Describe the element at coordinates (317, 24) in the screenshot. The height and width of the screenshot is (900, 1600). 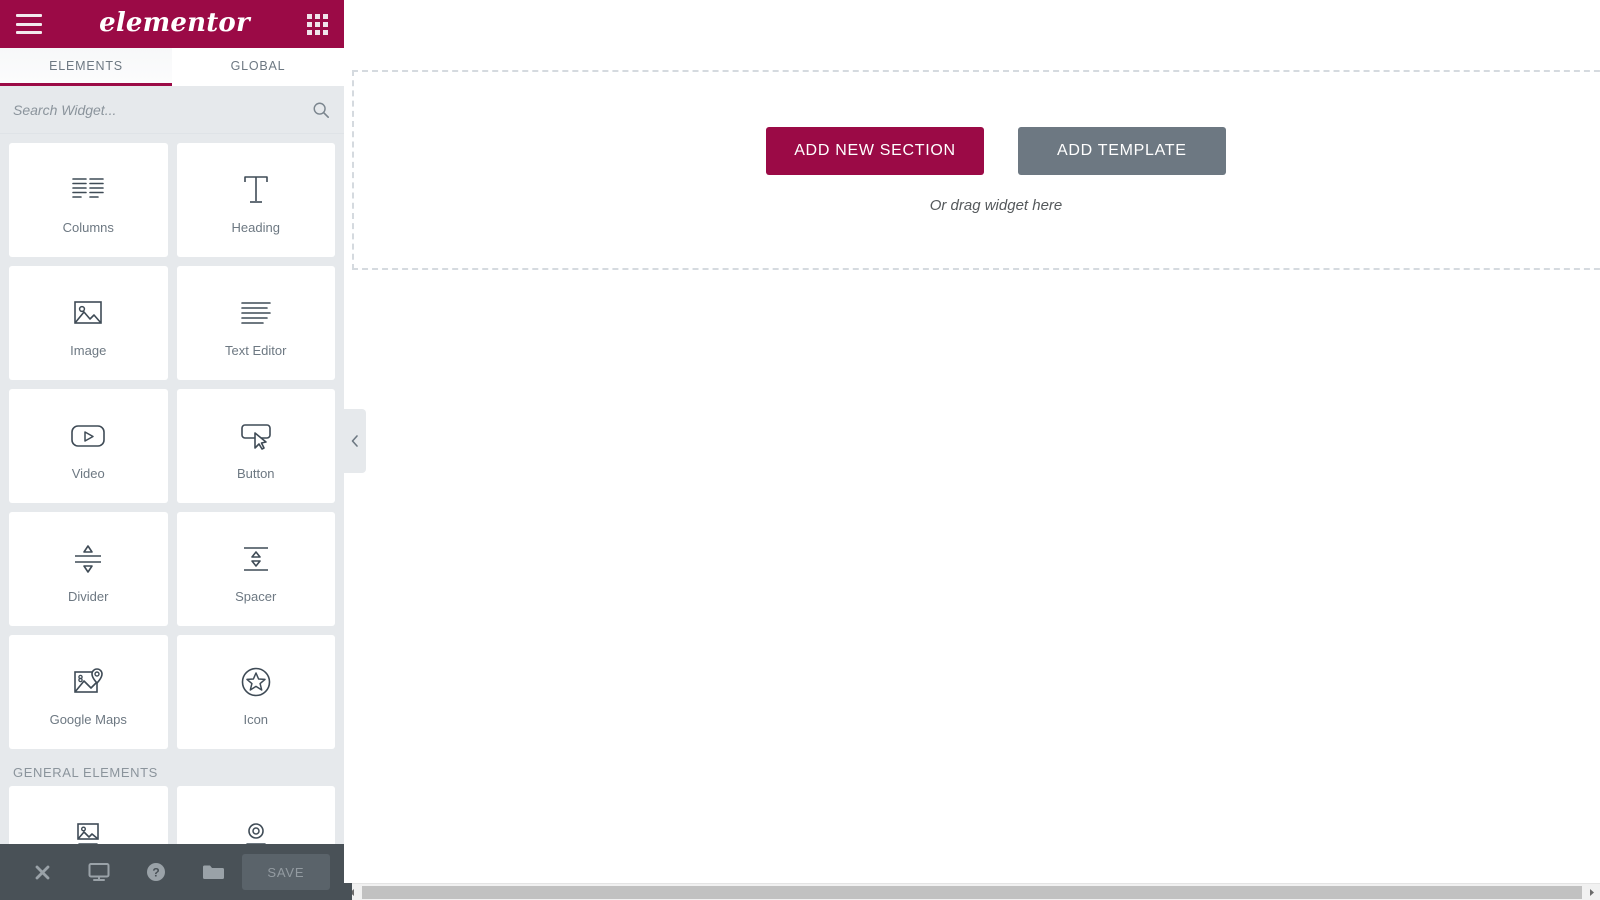
I see `grid-apps-icon` at that location.